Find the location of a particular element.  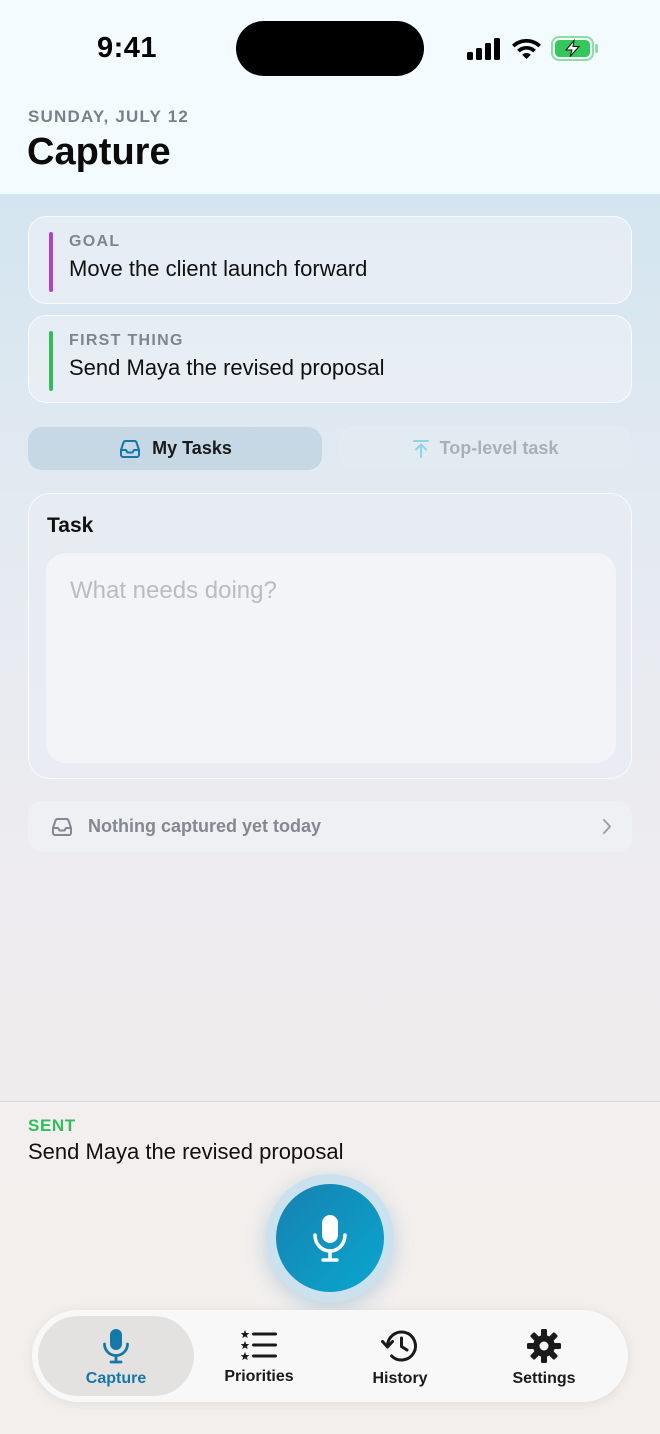

tab-capture: Capture is located at coordinates (116, 1356).